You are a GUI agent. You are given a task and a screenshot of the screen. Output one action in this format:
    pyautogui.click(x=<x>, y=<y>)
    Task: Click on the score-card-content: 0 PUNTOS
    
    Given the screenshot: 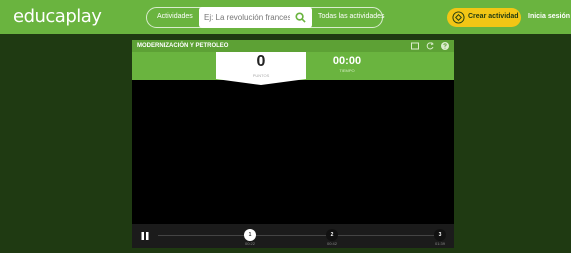 What is the action you would take?
    pyautogui.click(x=261, y=68)
    